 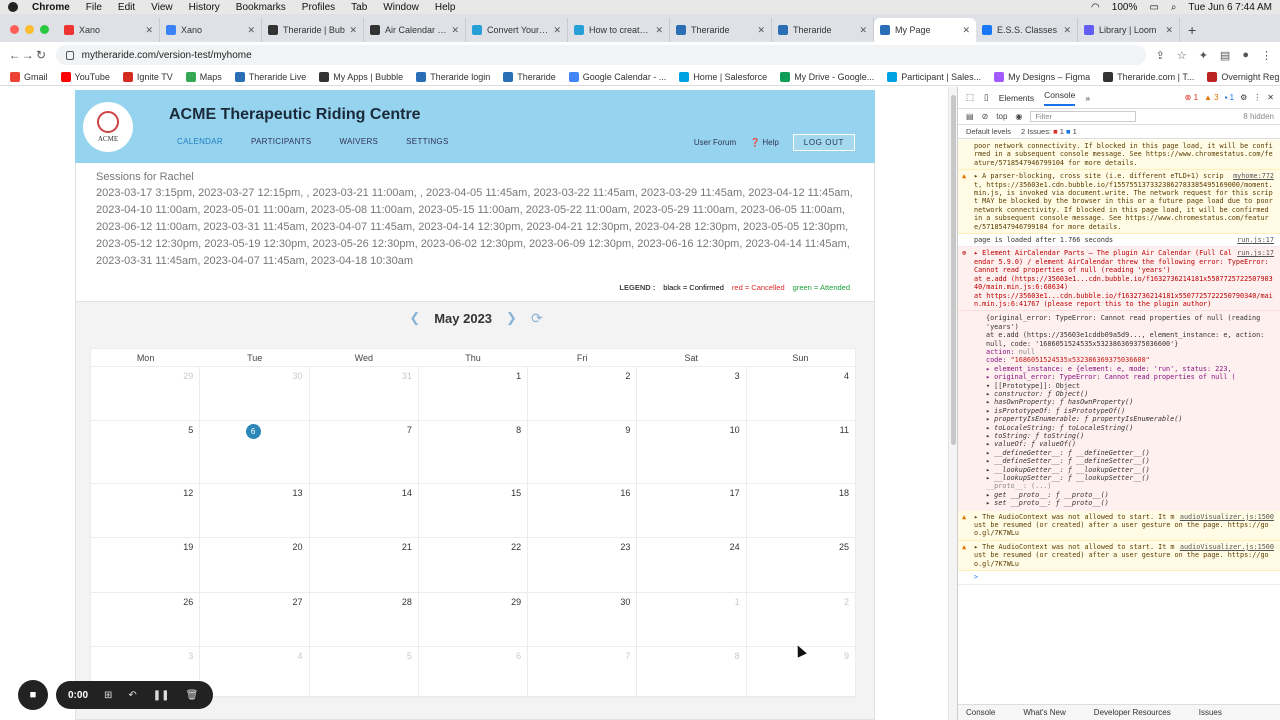 I want to click on calendar-day: 4, so click(x=255, y=671).